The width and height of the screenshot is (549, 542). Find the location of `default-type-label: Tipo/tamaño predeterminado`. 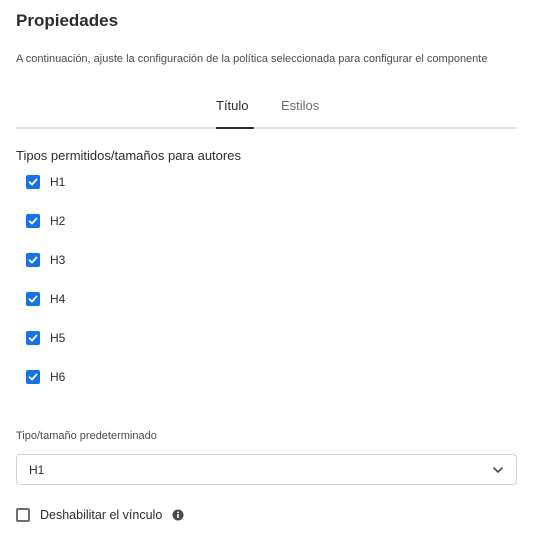

default-type-label: Tipo/tamaño predeterminado is located at coordinates (86, 436).